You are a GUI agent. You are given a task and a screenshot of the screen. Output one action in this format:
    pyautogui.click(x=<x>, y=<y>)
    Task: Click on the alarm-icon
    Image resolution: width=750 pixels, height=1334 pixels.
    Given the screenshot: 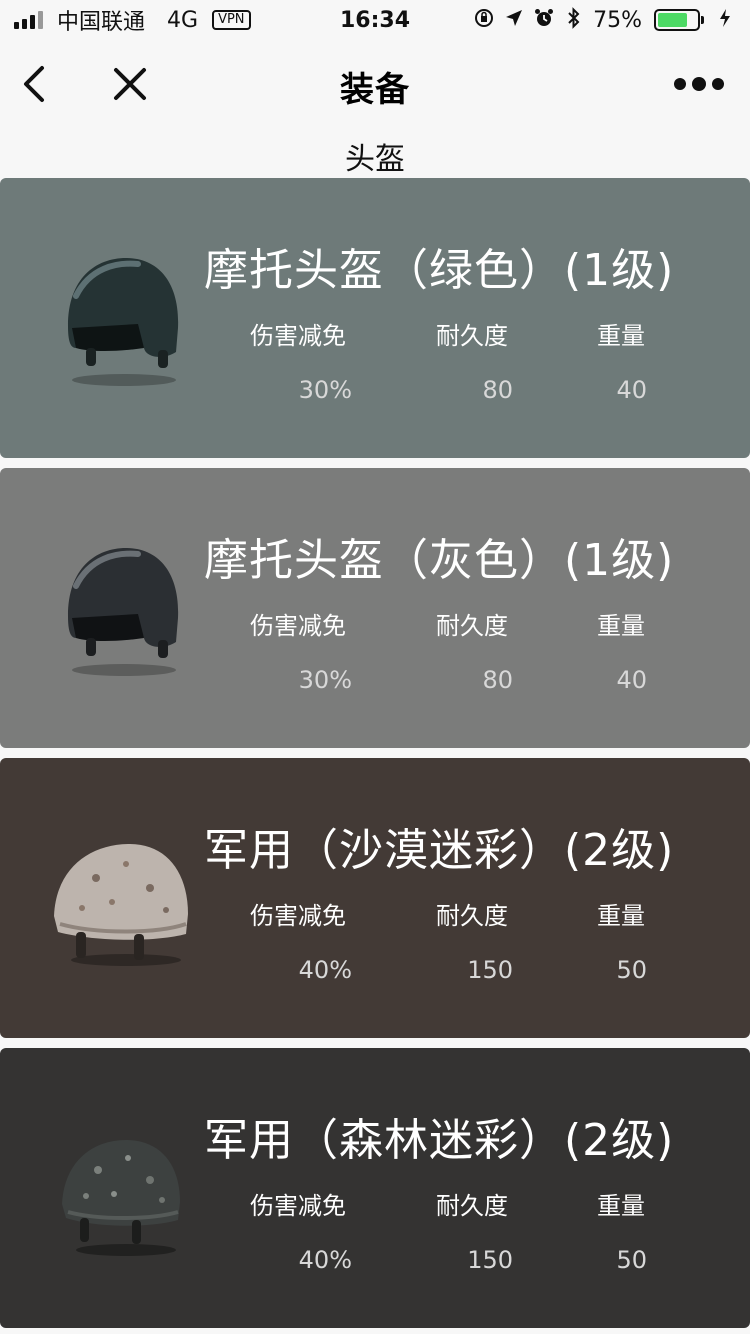 What is the action you would take?
    pyautogui.click(x=544, y=20)
    